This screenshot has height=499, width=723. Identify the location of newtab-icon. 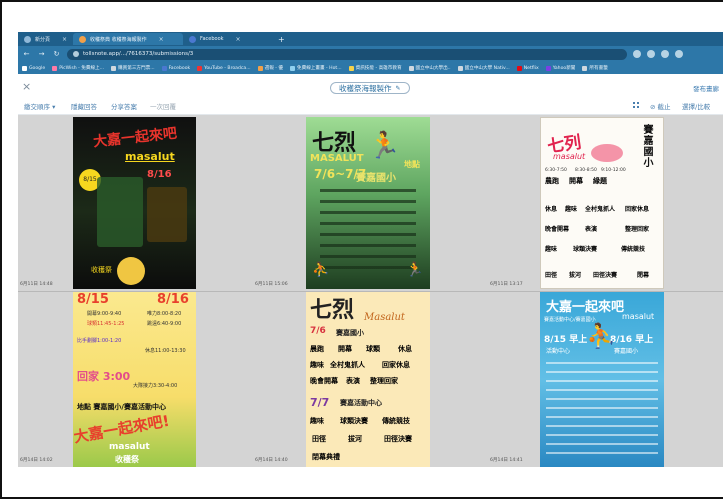
(27, 39).